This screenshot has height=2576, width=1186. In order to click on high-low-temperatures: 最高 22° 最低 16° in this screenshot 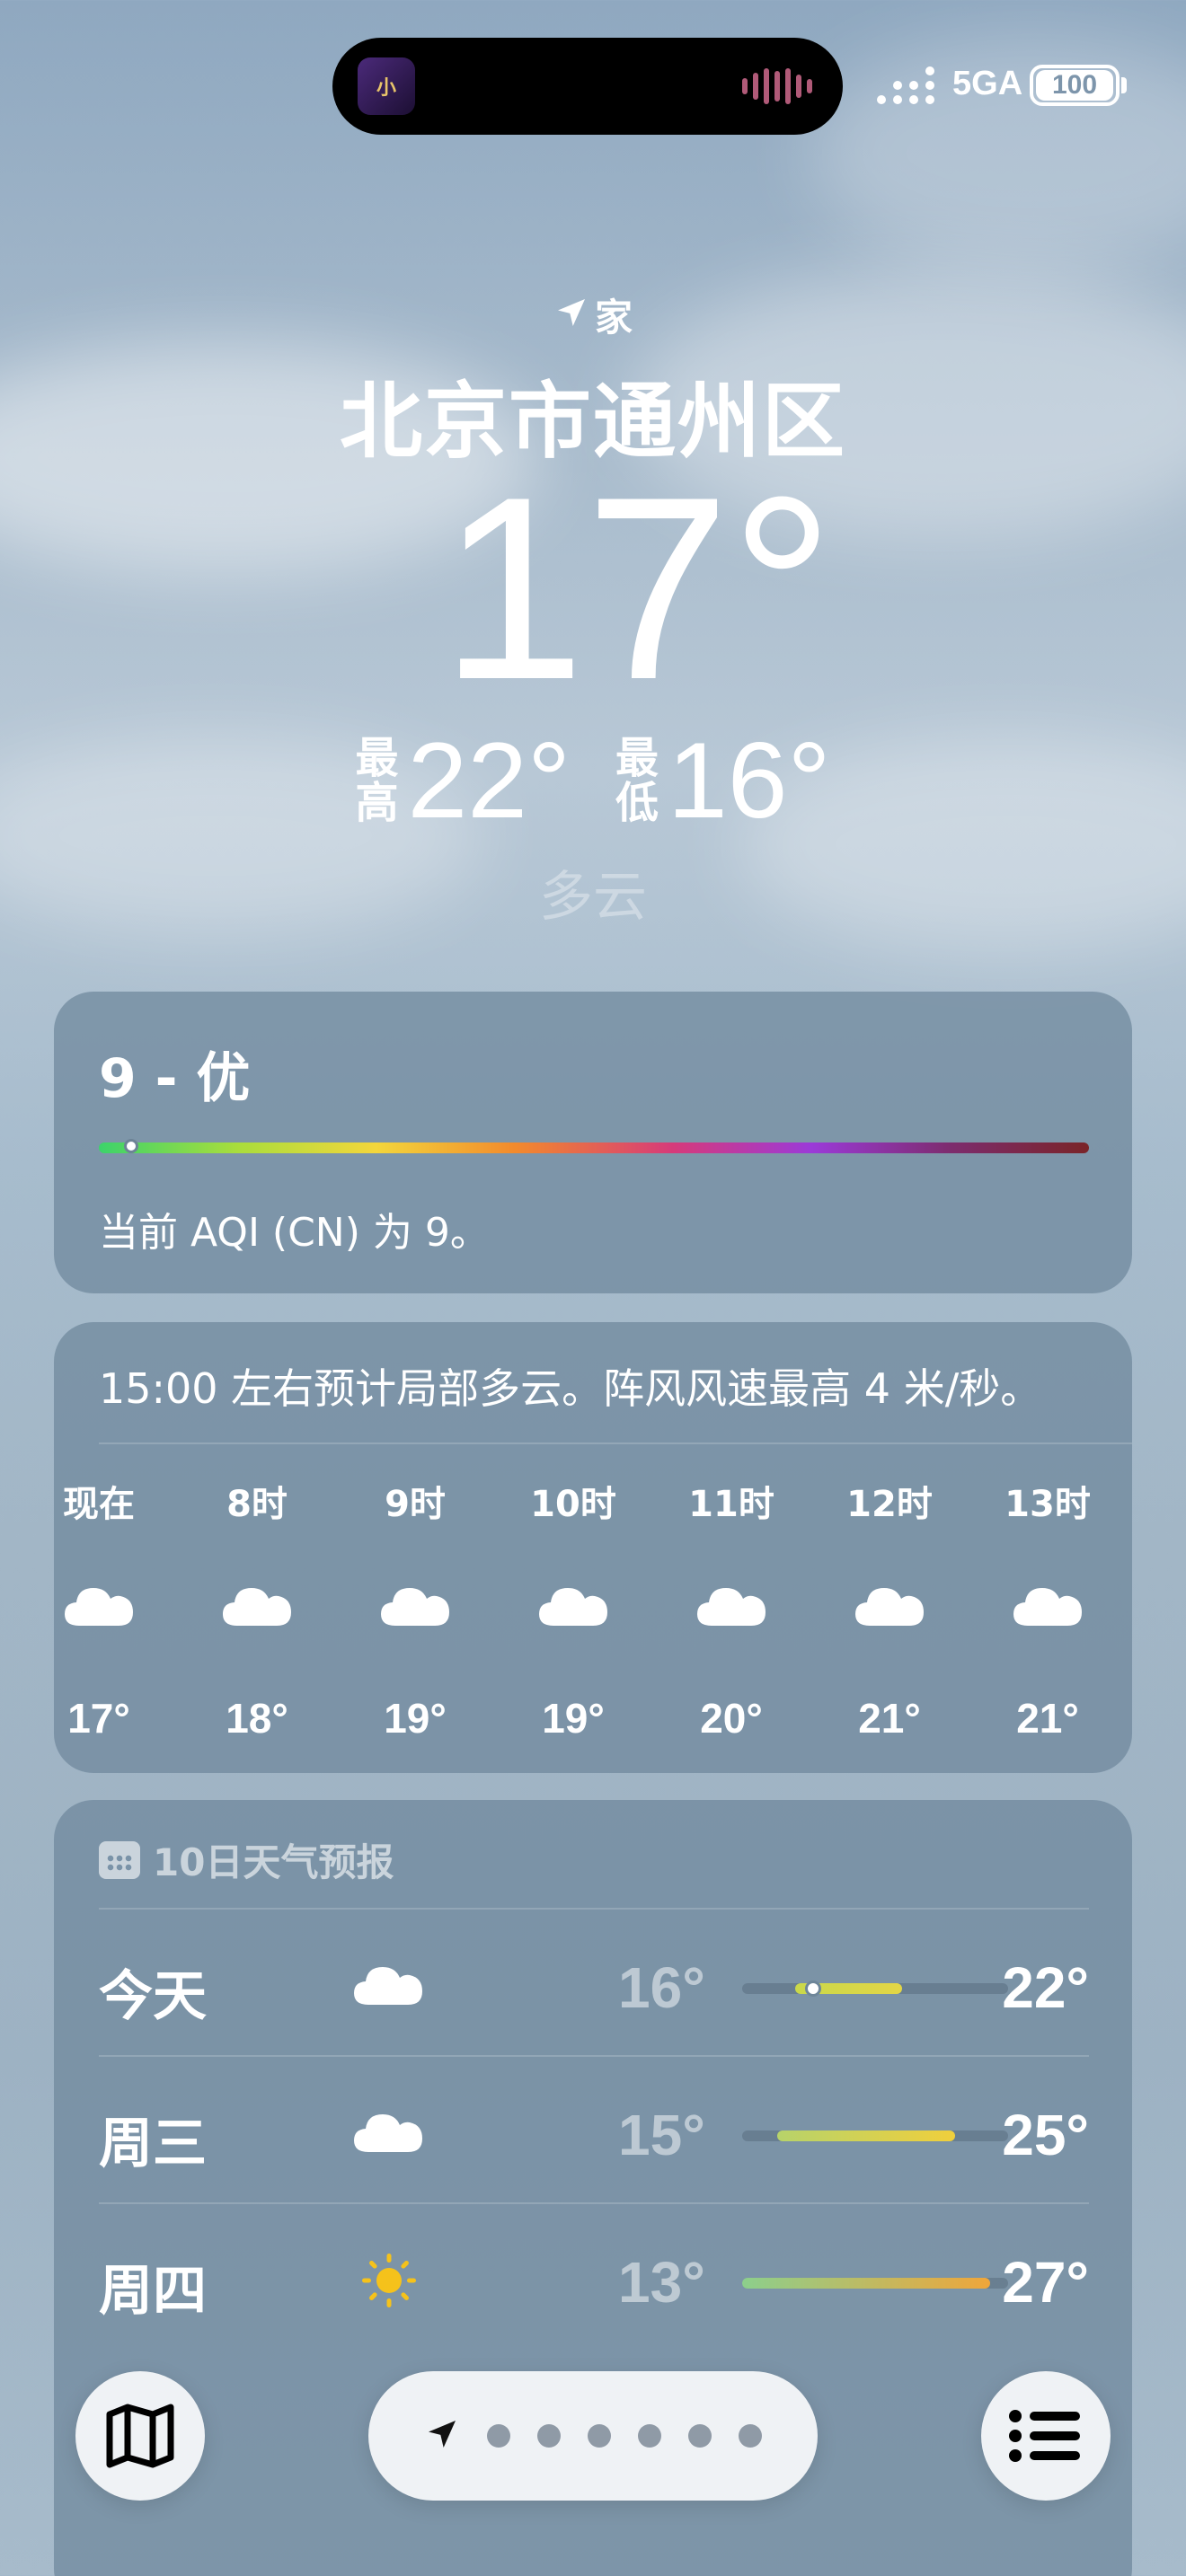, I will do `click(593, 780)`.